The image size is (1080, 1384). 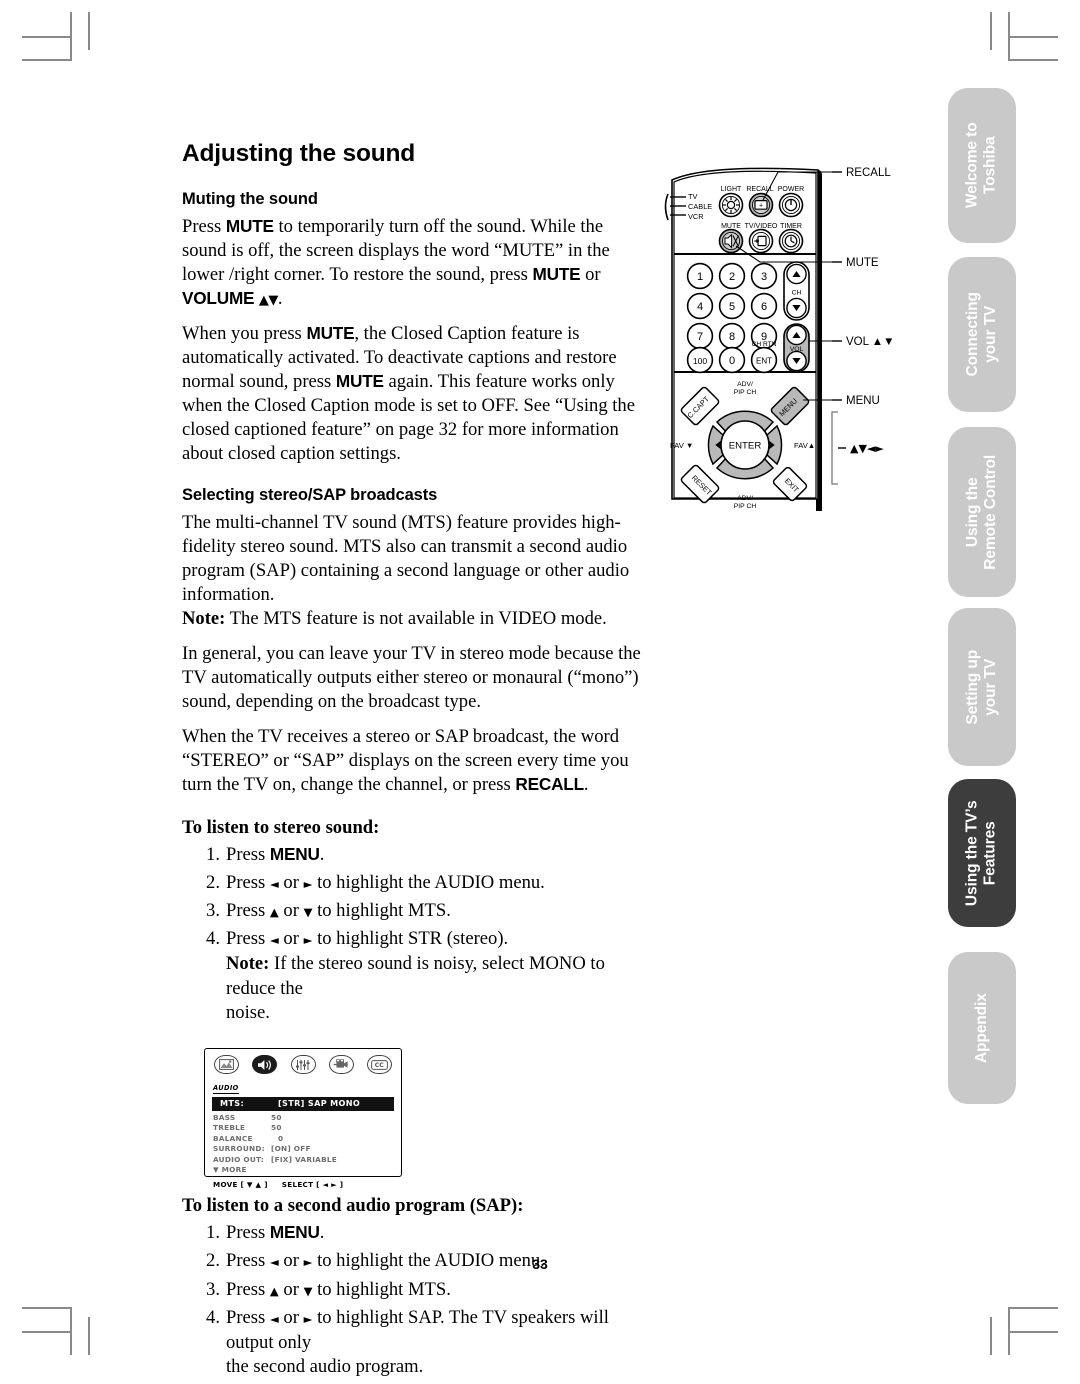 What do you see at coordinates (230, 1169) in the screenshot?
I see `menu-row-label: ▼ MORE` at bounding box center [230, 1169].